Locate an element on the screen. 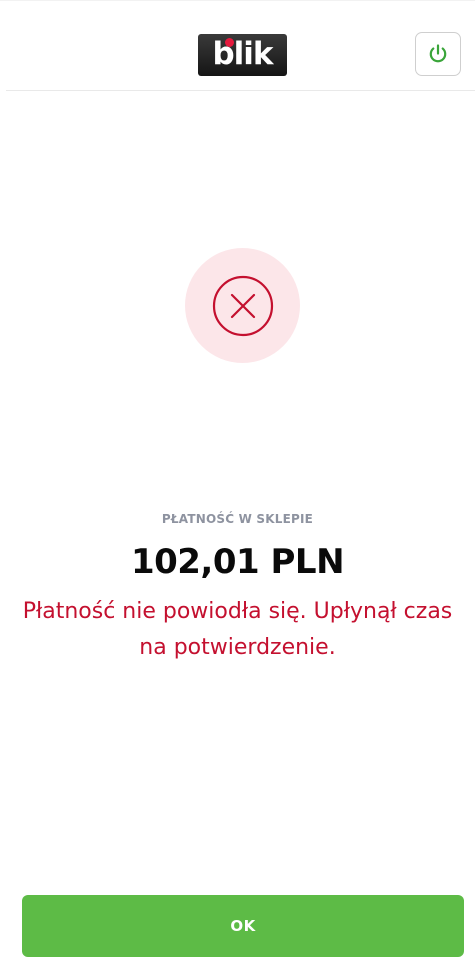  ok-button-label: OK is located at coordinates (243, 926).